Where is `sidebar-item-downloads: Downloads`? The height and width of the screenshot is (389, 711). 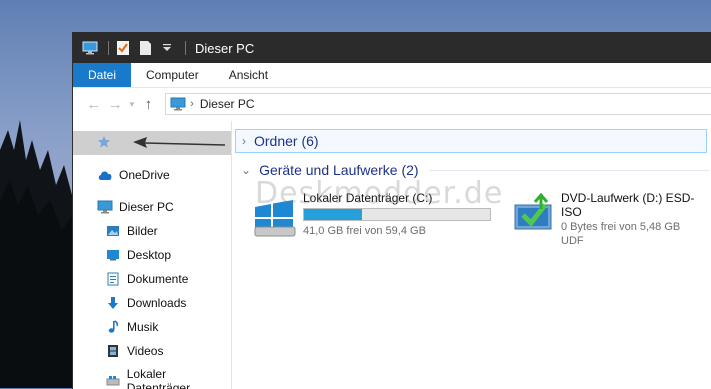 sidebar-item-downloads: Downloads is located at coordinates (145, 303).